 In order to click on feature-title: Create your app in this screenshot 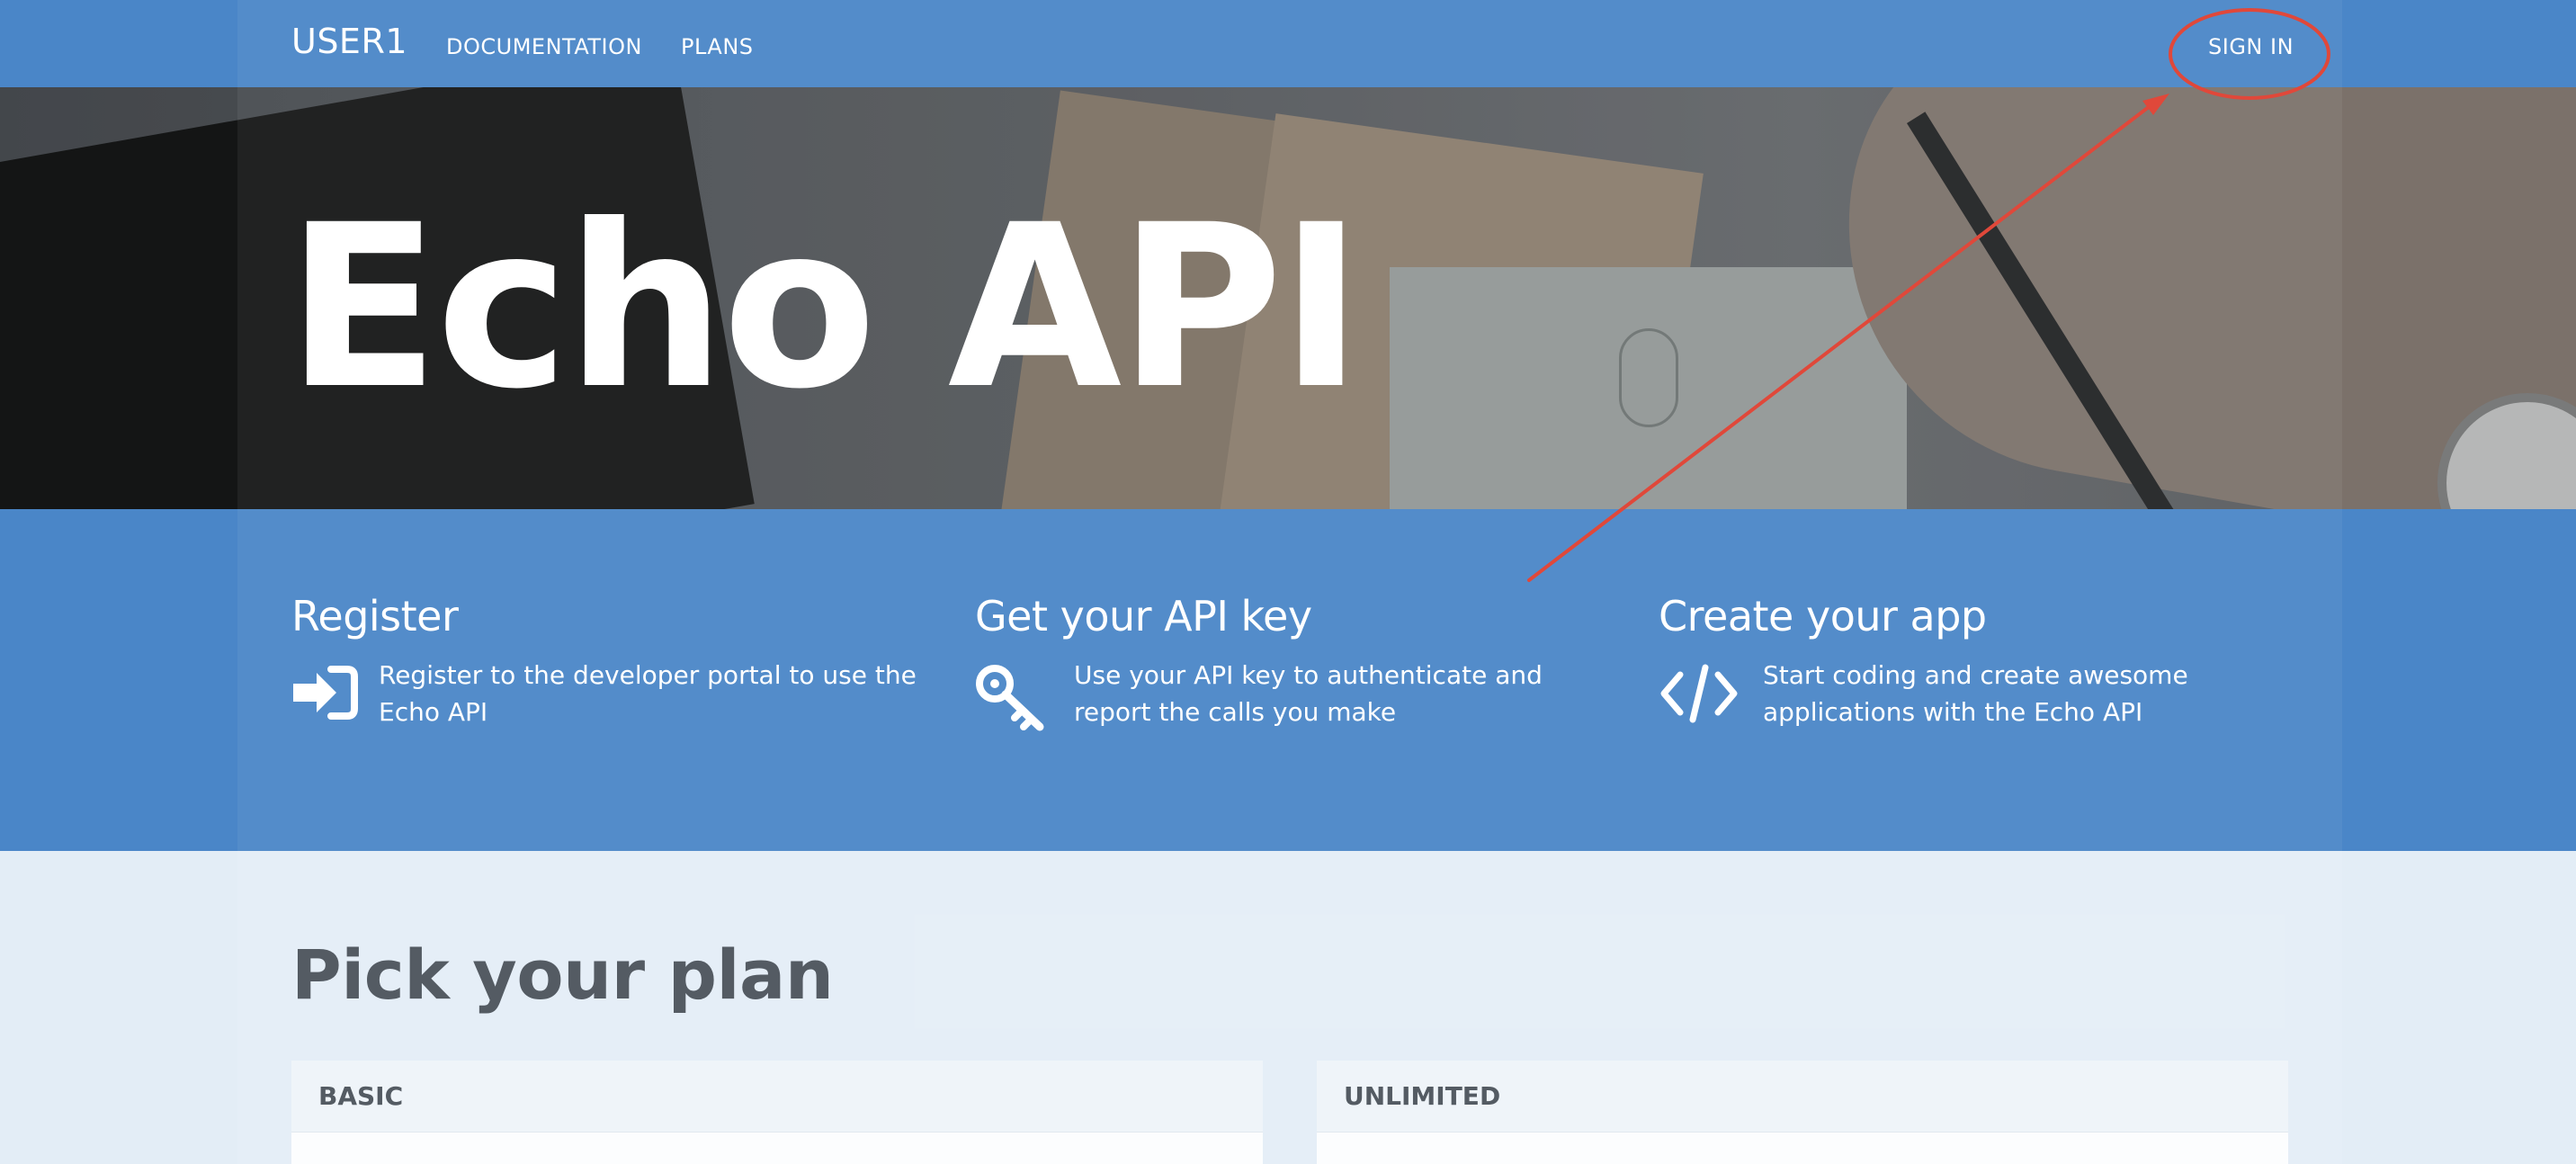, I will do `click(1823, 616)`.